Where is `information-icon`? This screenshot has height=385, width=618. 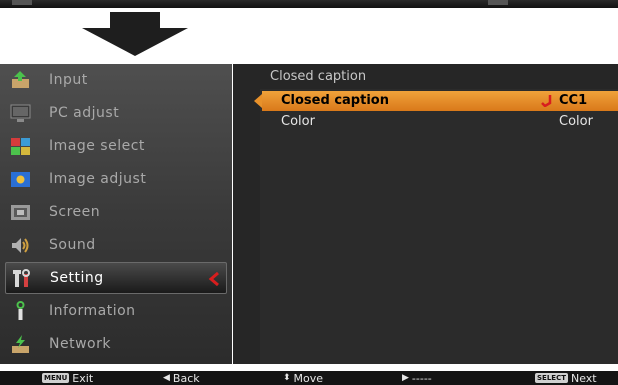 information-icon is located at coordinates (20, 310).